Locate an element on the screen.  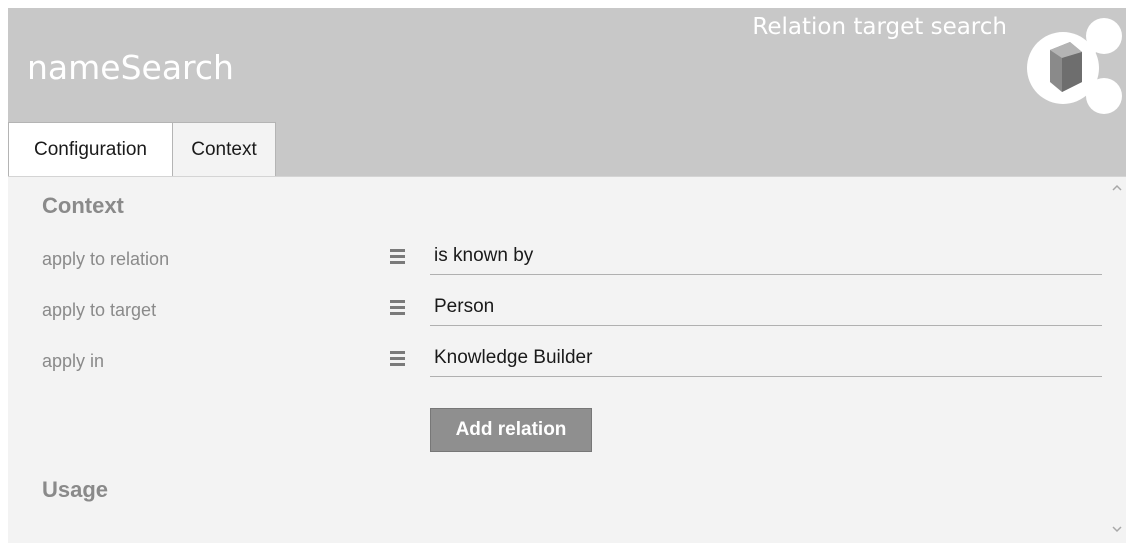
row-label: apply in is located at coordinates (73, 361).